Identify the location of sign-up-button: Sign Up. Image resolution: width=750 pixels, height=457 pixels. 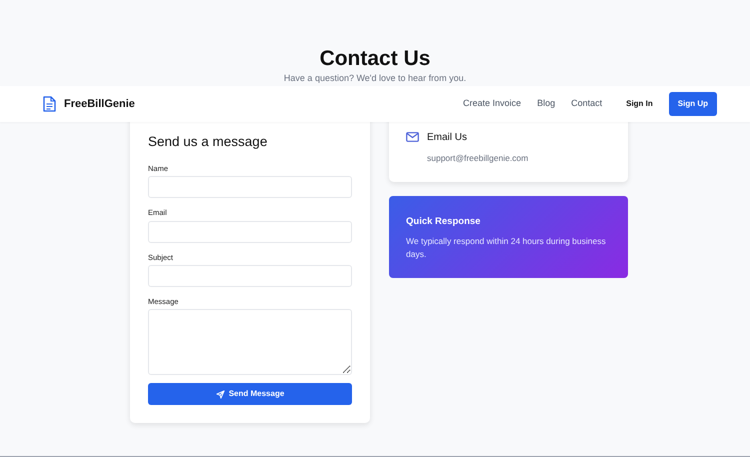
(692, 104).